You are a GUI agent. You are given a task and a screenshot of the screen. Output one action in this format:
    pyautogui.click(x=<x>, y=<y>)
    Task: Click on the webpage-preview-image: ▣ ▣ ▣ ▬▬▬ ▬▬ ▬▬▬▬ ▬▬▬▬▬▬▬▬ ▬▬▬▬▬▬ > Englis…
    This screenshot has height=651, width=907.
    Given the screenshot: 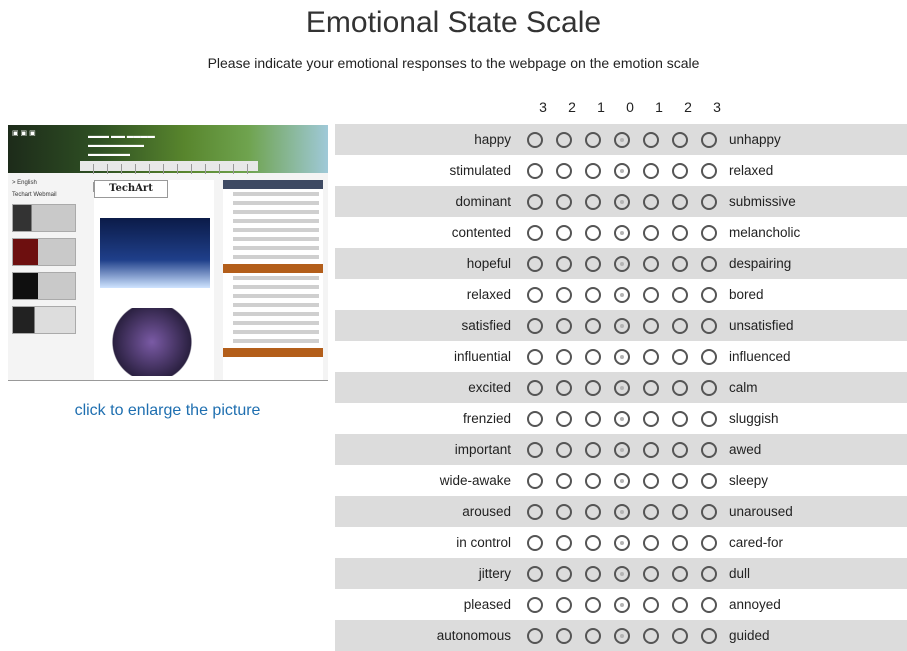 What is the action you would take?
    pyautogui.click(x=168, y=253)
    